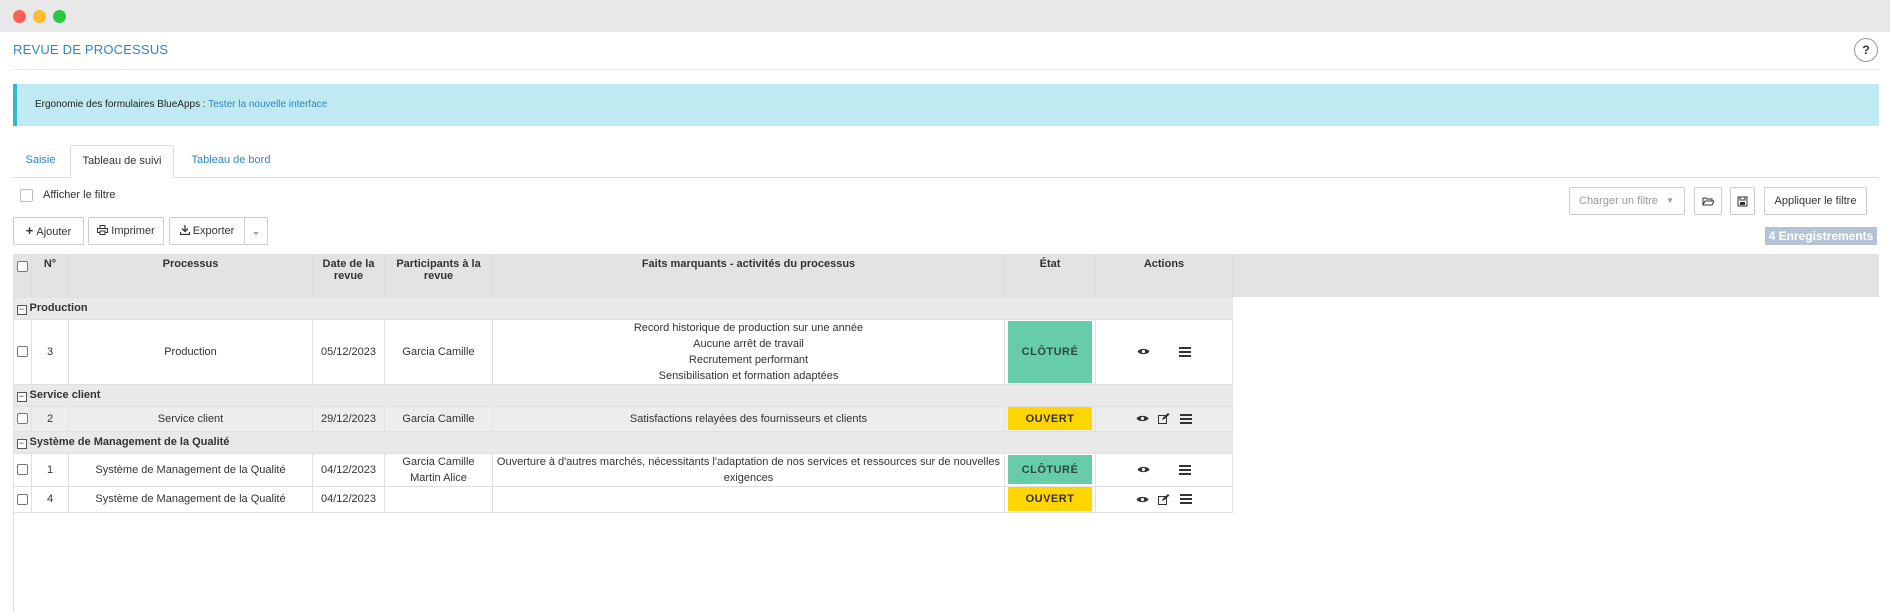 The width and height of the screenshot is (1890, 612). What do you see at coordinates (748, 343) in the screenshot?
I see `fact-line: Aucune arrêt de travail` at bounding box center [748, 343].